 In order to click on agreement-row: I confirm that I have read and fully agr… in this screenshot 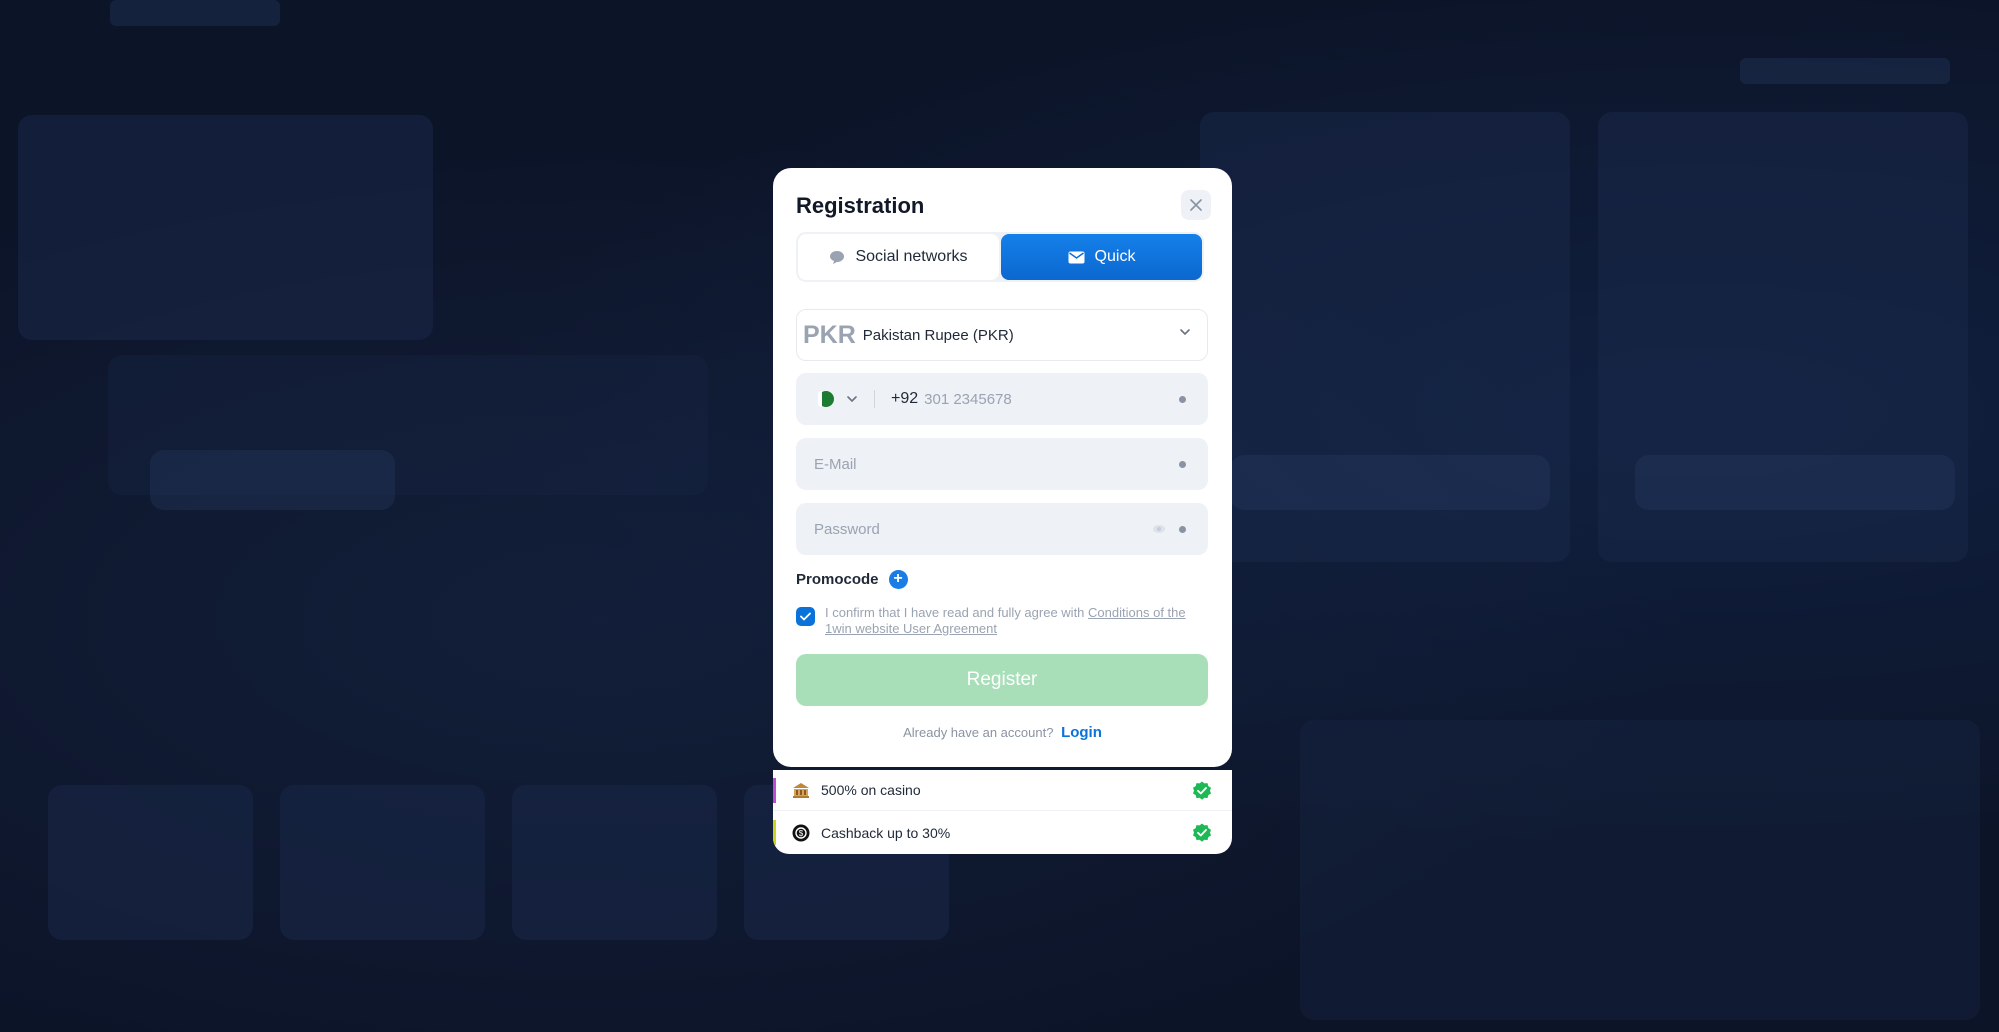, I will do `click(1001, 621)`.